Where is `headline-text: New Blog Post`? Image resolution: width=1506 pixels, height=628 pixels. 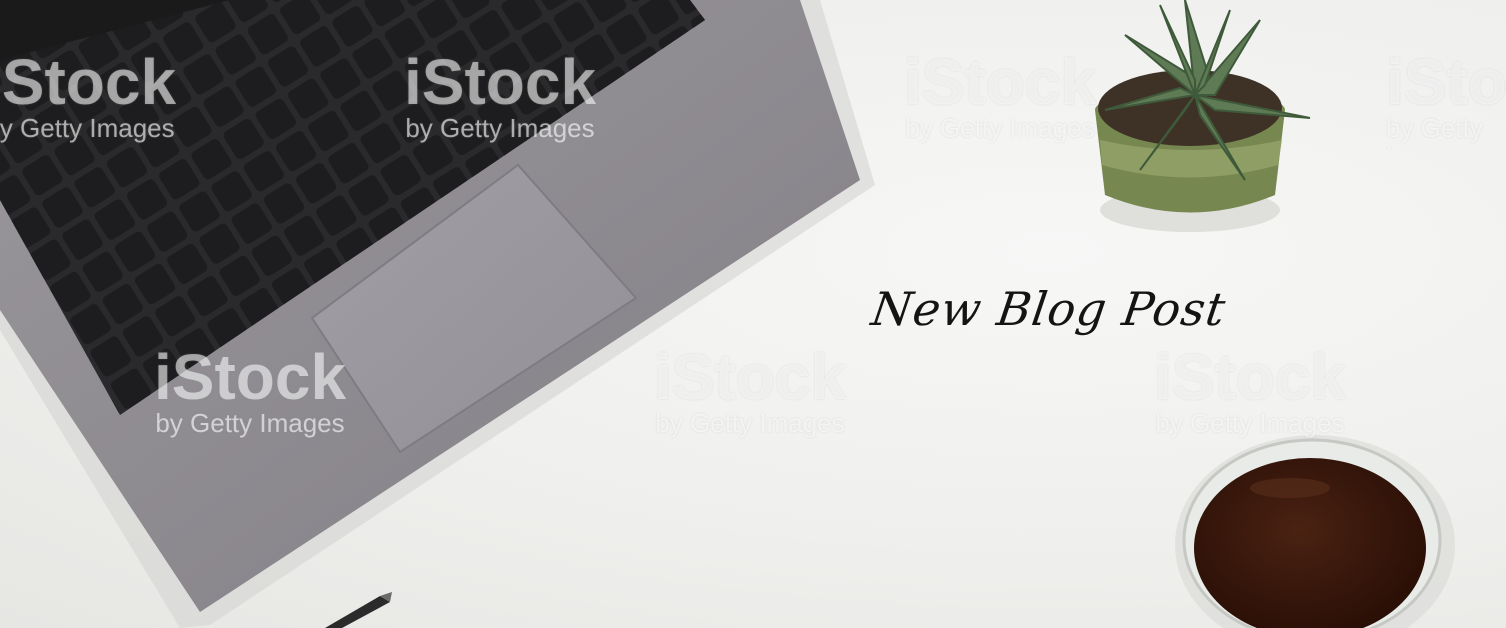 headline-text: New Blog Post is located at coordinates (1049, 309).